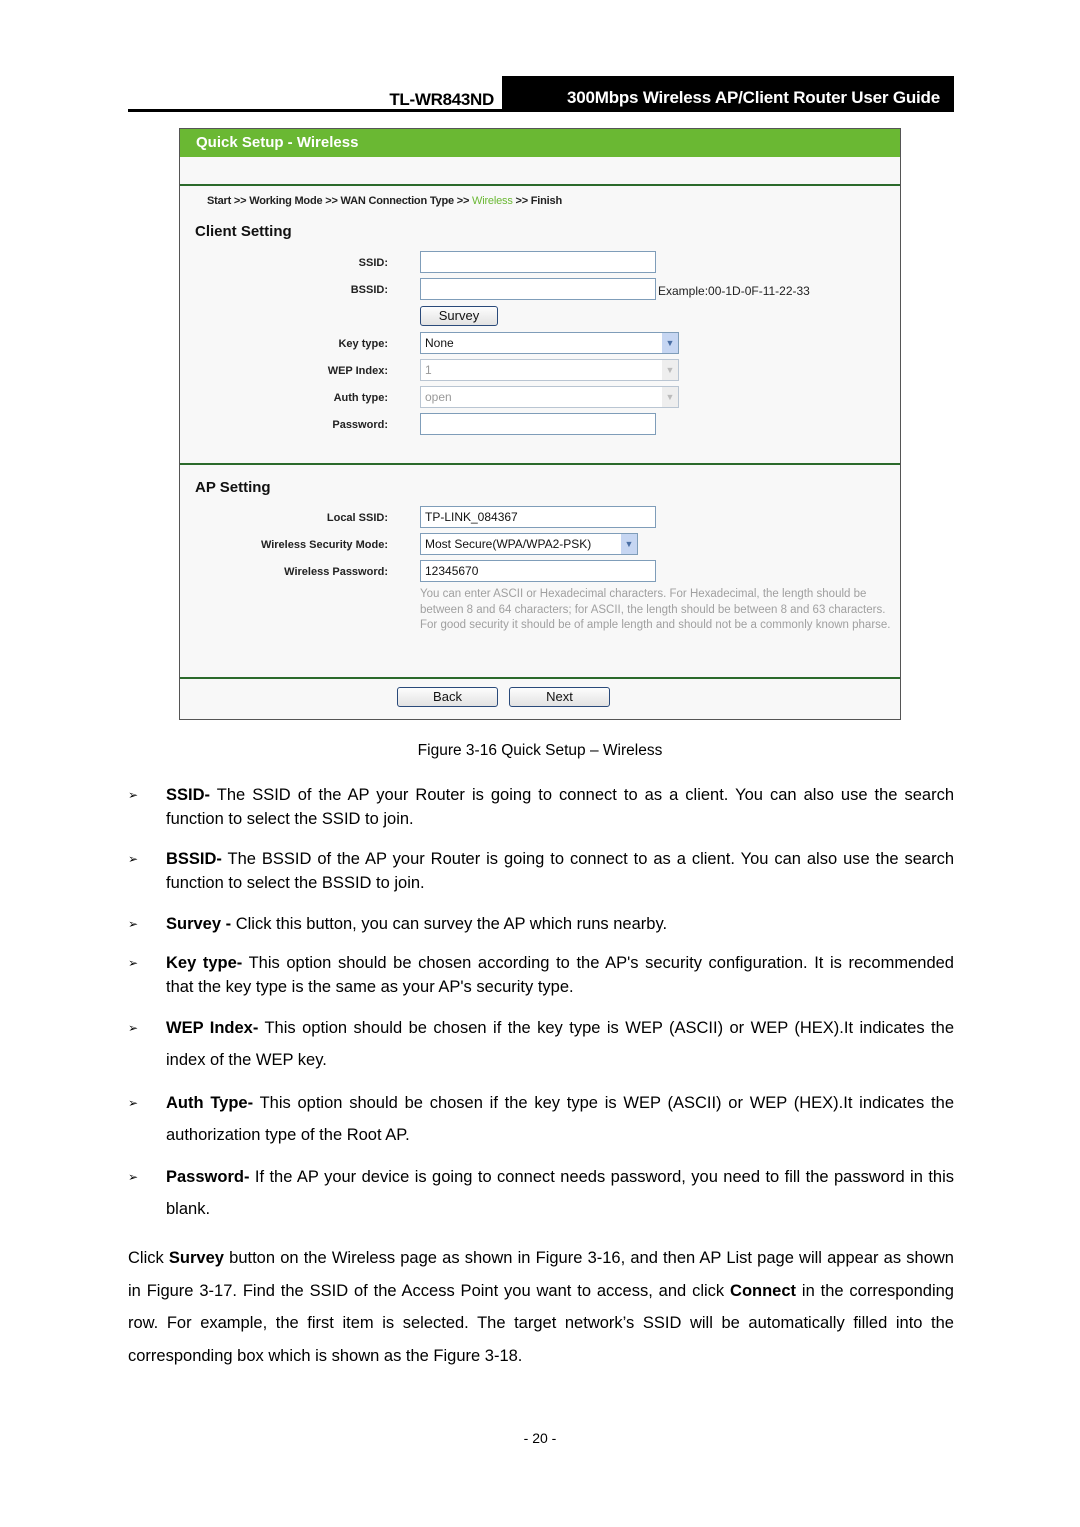  Describe the element at coordinates (549, 343) in the screenshot. I see `key-type-select: None ▼` at that location.